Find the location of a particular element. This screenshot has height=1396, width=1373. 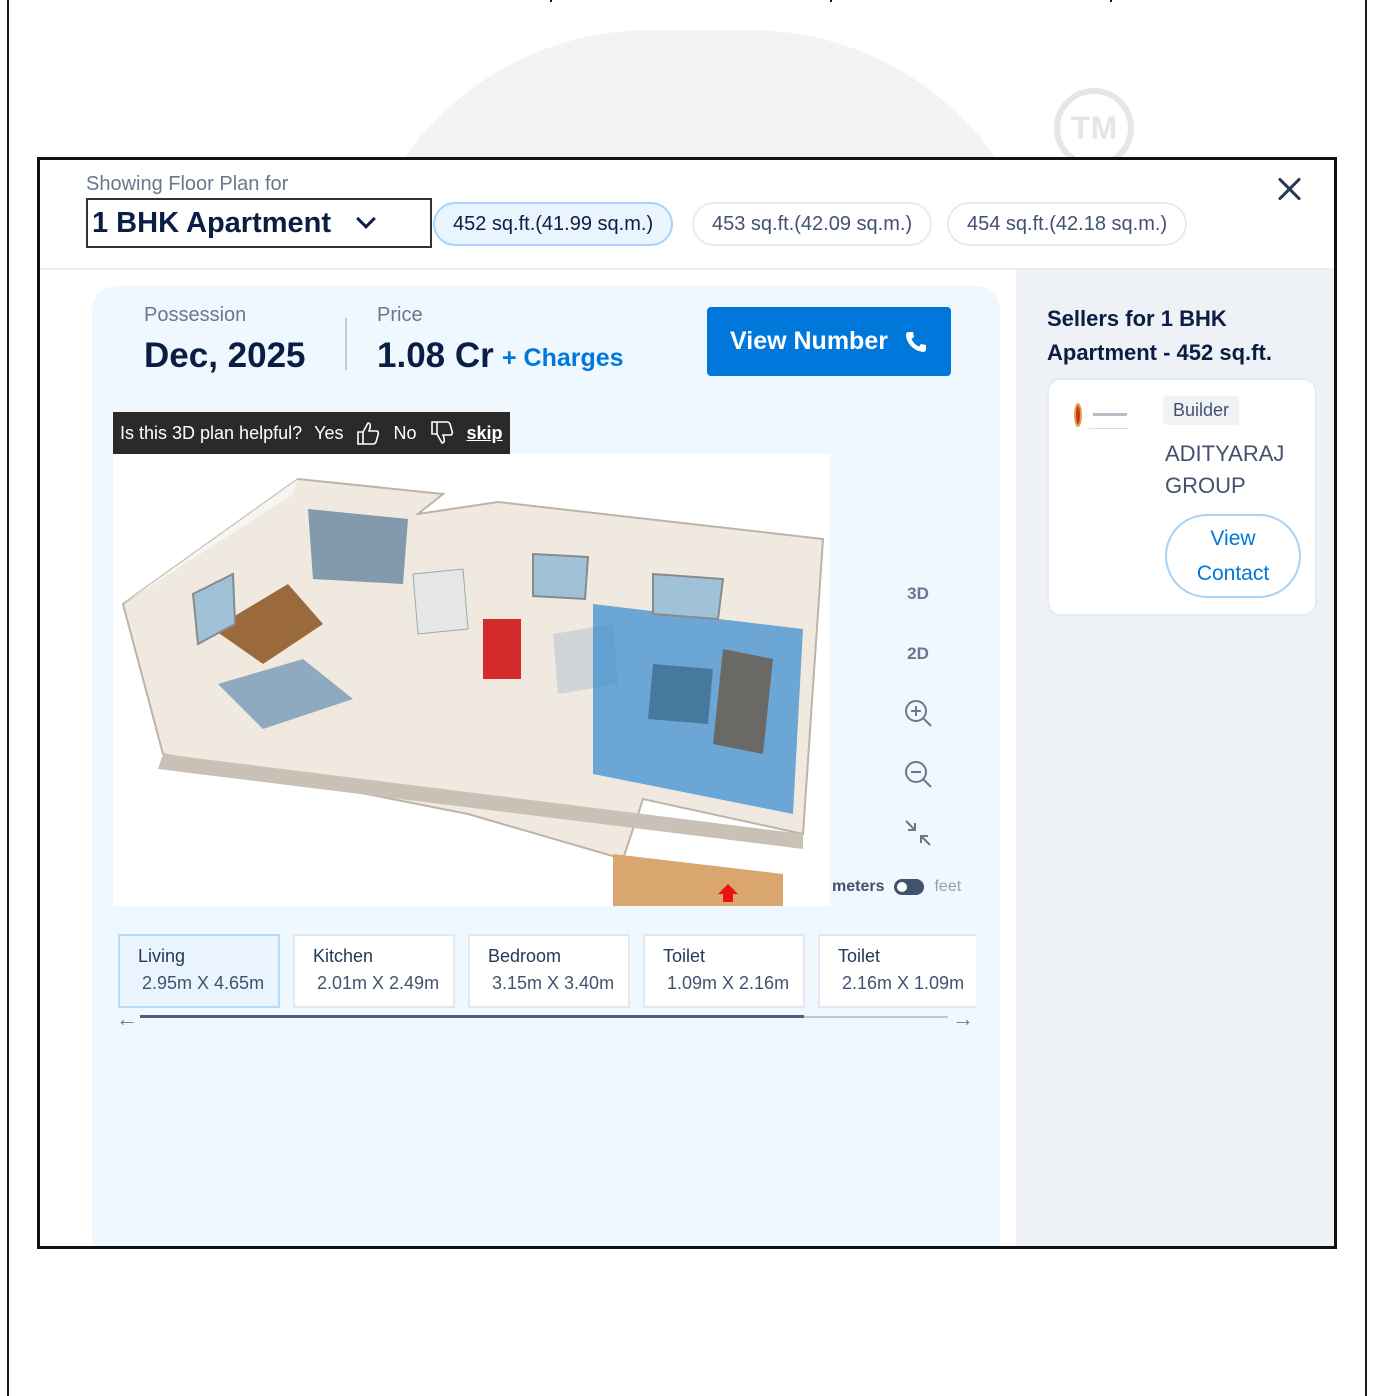

thumbs-down-icon is located at coordinates (442, 433).